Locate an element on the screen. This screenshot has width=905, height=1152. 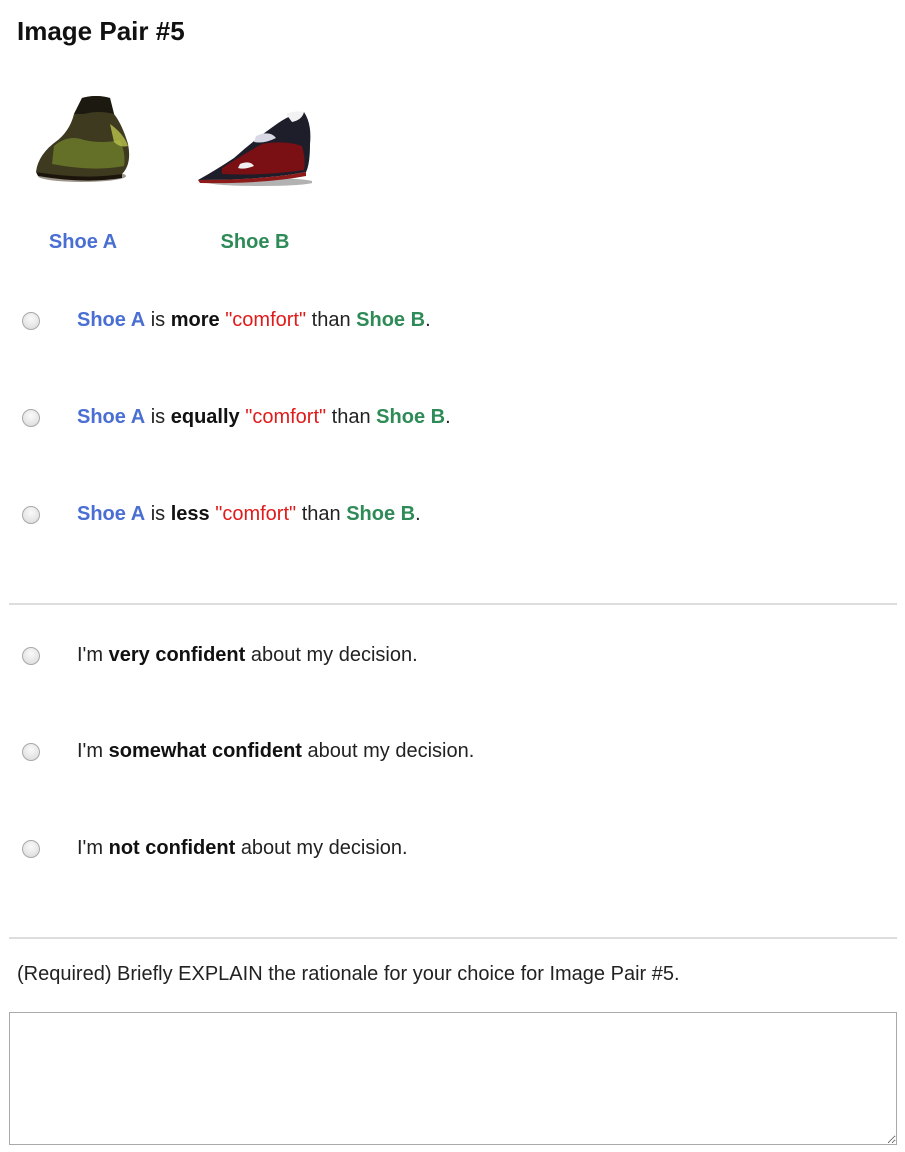
shoe-b-image is located at coordinates (253, 143).